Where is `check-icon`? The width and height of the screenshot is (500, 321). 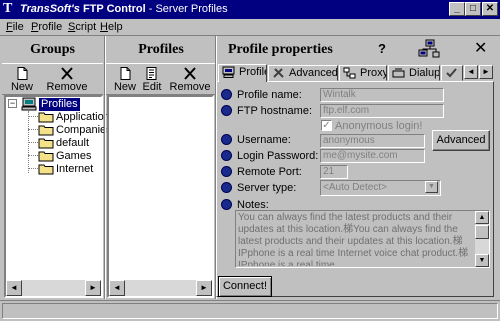
check-icon is located at coordinates (451, 73).